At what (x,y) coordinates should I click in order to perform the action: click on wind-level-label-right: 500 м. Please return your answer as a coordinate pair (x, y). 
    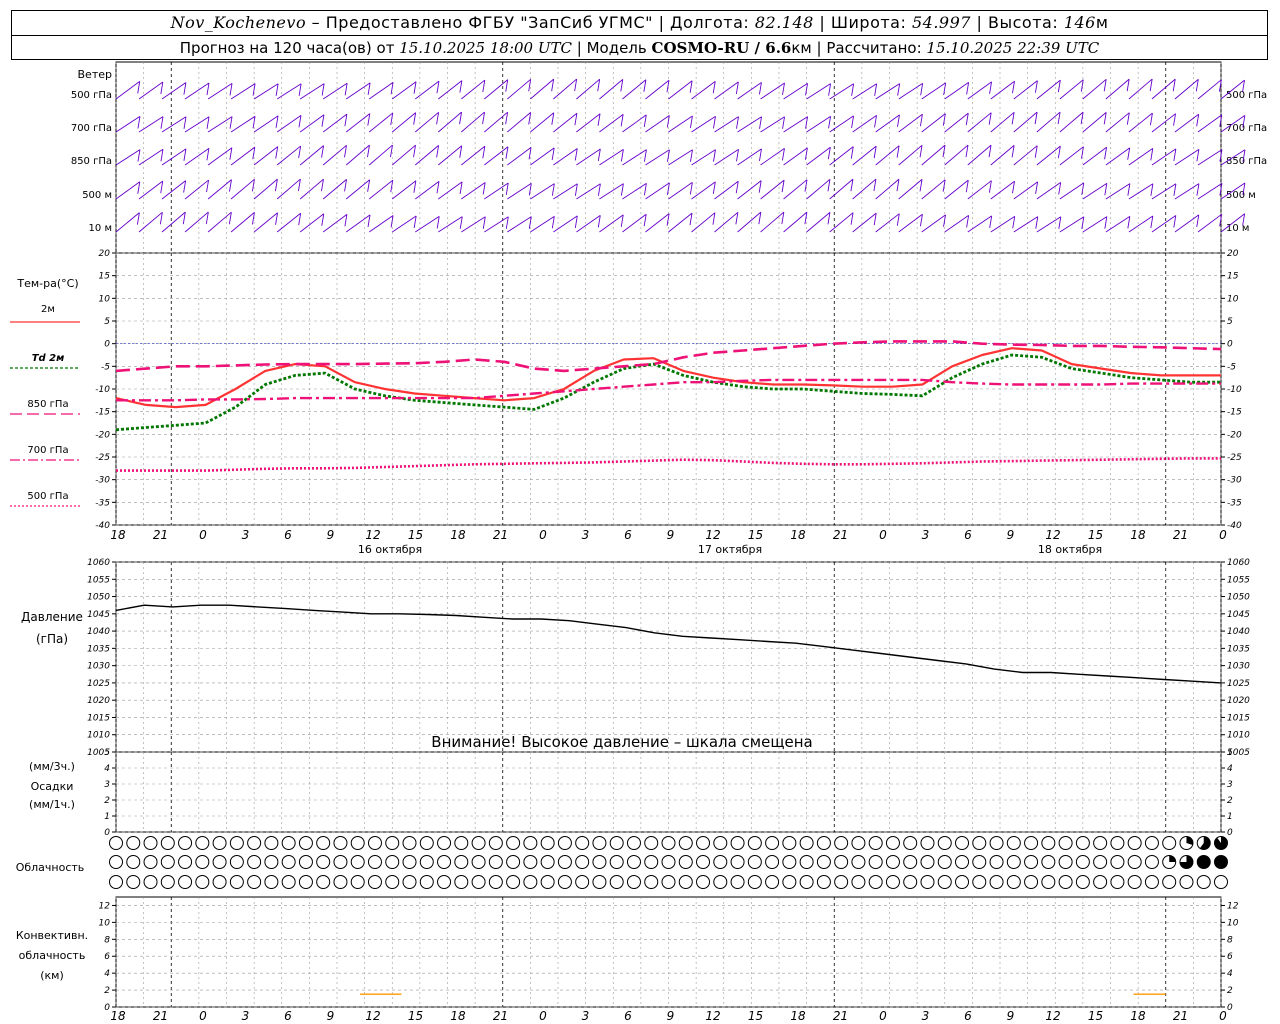
    Looking at the image, I should click on (1241, 195).